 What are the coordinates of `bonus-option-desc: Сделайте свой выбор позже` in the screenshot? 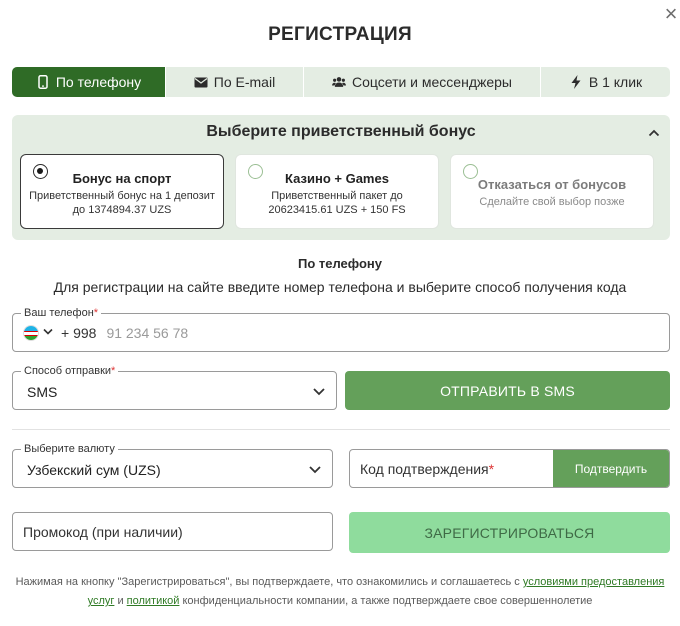 It's located at (552, 202).